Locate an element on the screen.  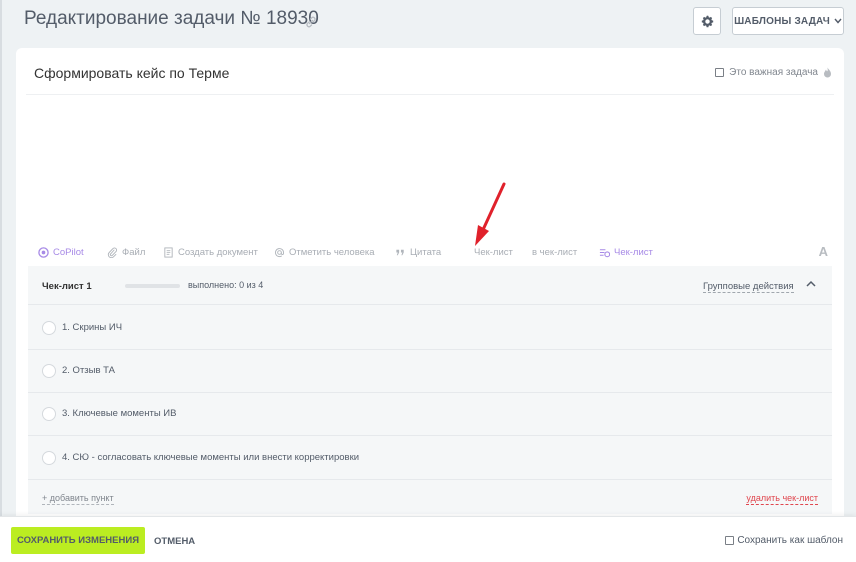
chevron-up-icon is located at coordinates (811, 284).